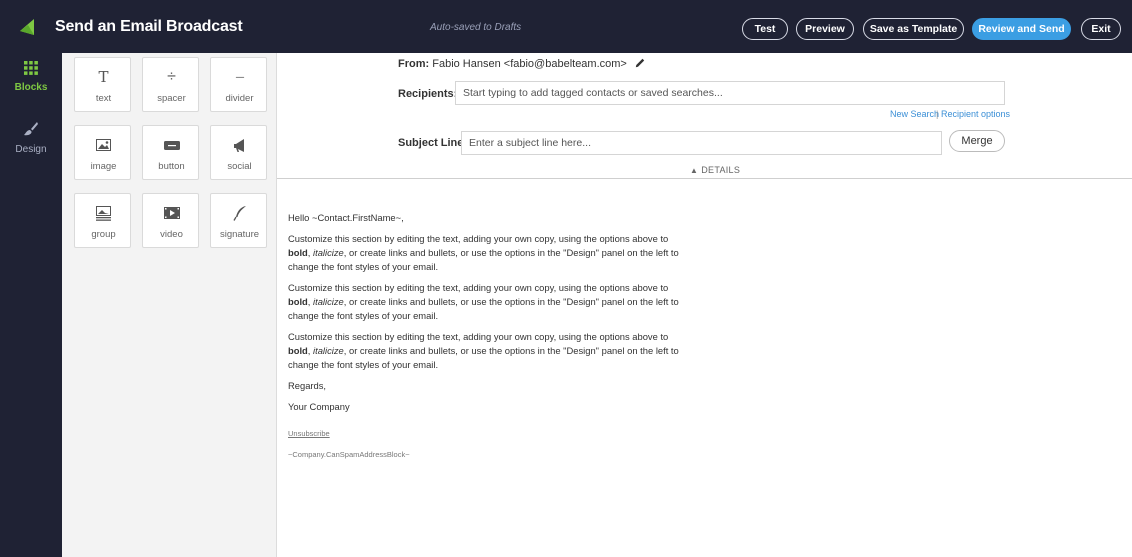 This screenshot has width=1132, height=557. What do you see at coordinates (428, 94) in the screenshot?
I see `recipients-label: Recipients:` at bounding box center [428, 94].